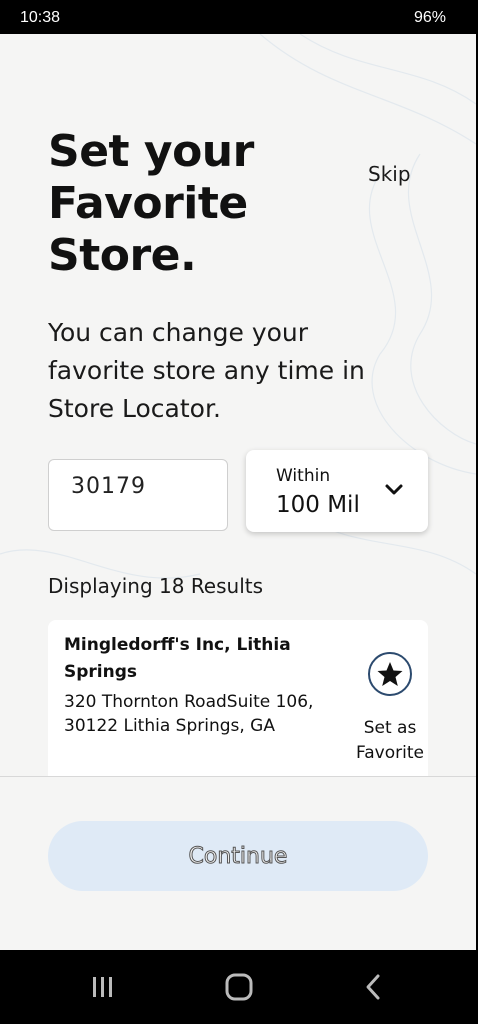 The image size is (478, 1024). Describe the element at coordinates (303, 476) in the screenshot. I see `radius-label: Within` at that location.